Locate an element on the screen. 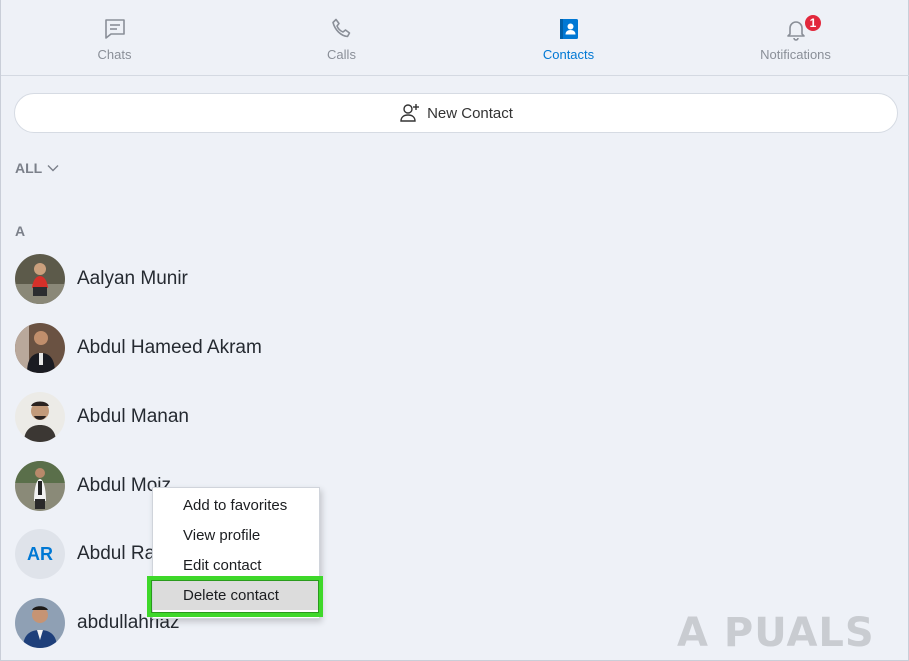  list-item: Abdul Moiz is located at coordinates (455, 486).